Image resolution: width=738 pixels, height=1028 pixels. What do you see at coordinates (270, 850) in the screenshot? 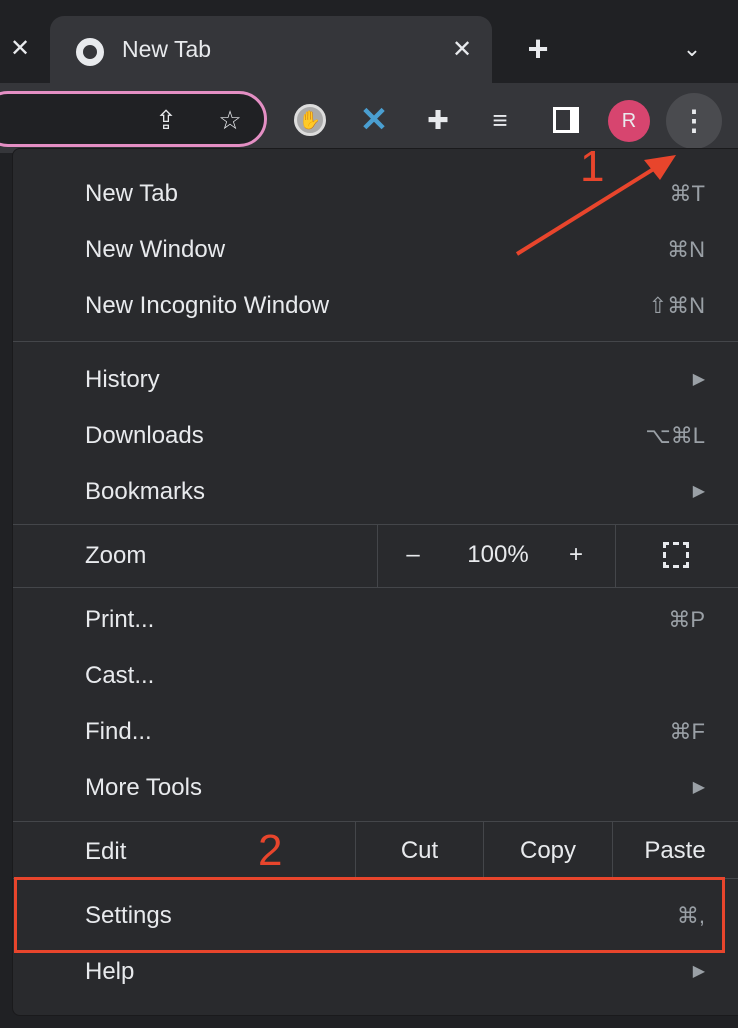
I see `step-2-label: 2` at bounding box center [270, 850].